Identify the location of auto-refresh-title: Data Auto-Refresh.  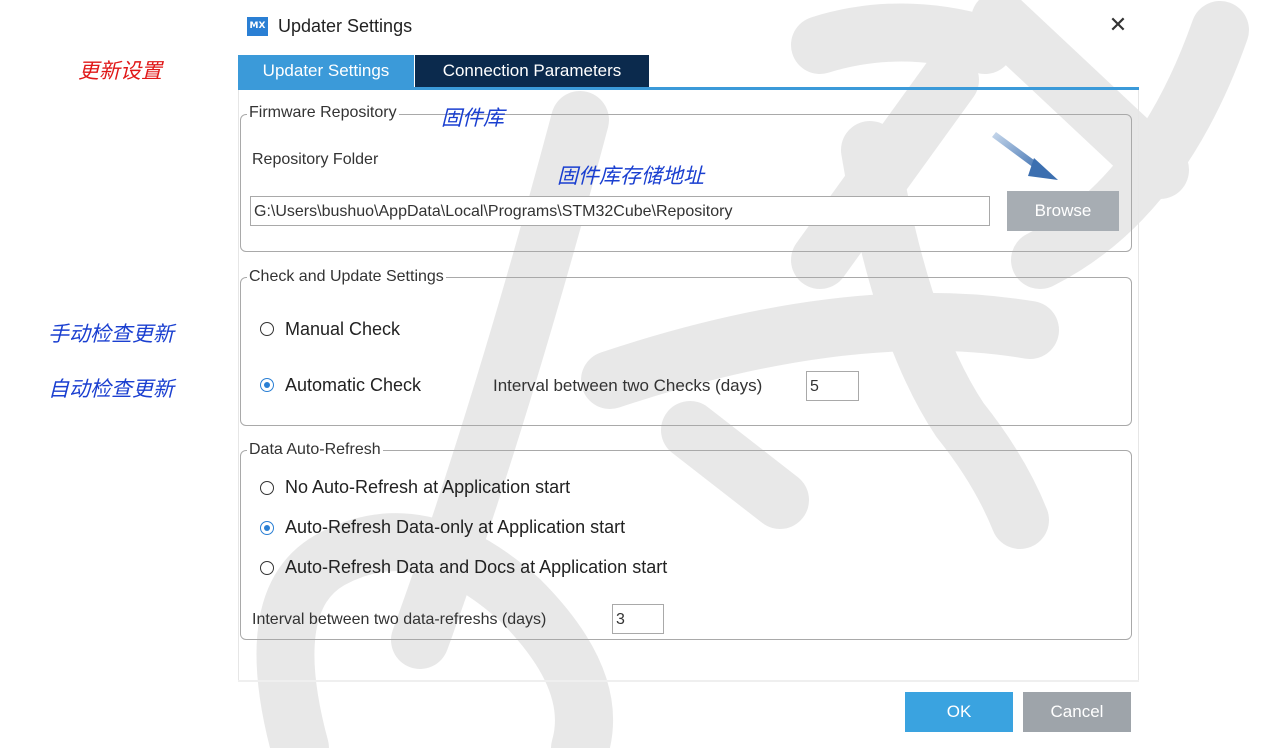
(315, 450).